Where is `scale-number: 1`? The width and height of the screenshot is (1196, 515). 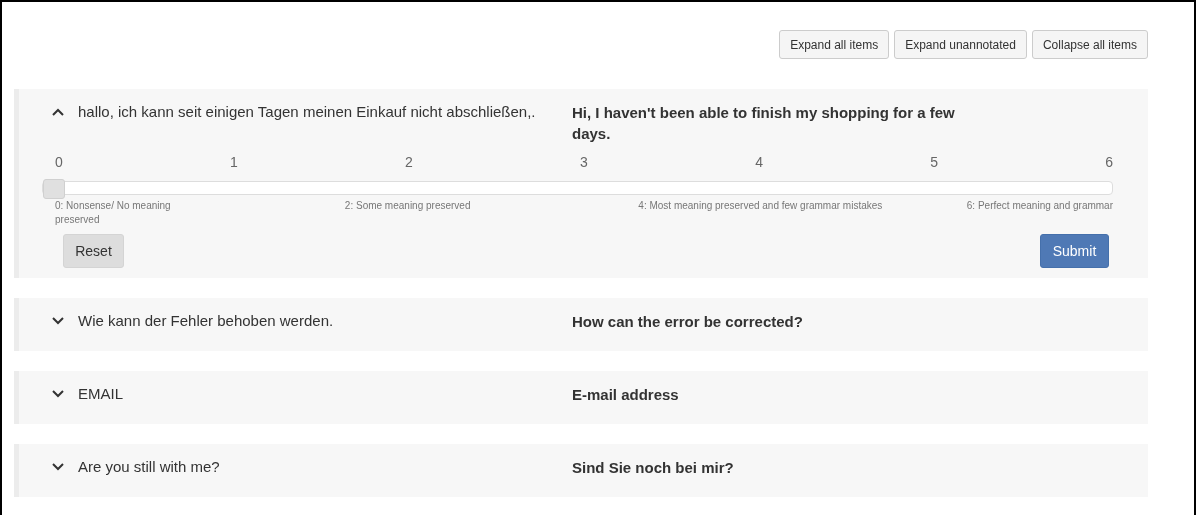
scale-number: 1 is located at coordinates (234, 162).